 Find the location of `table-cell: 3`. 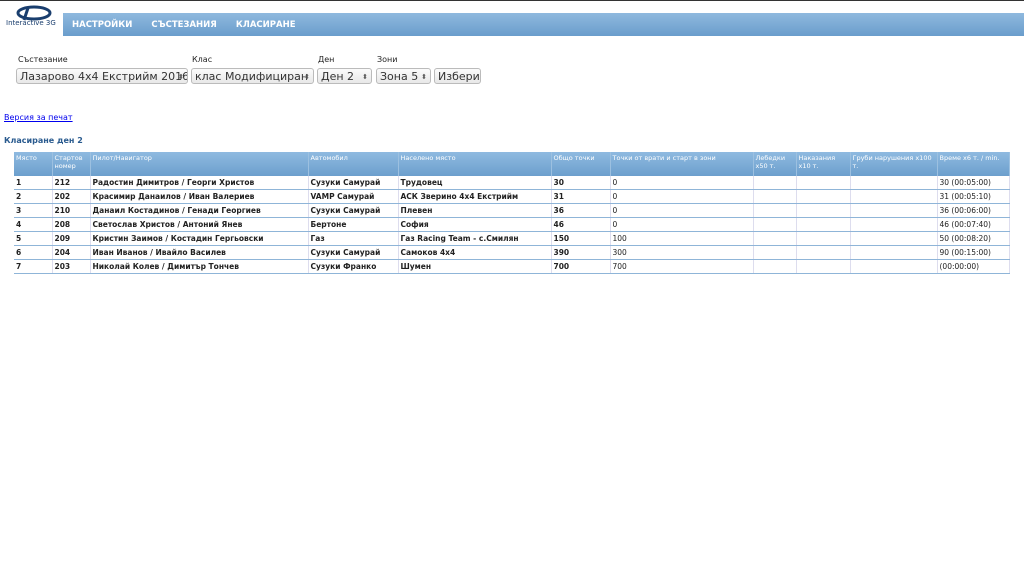

table-cell: 3 is located at coordinates (33, 210).